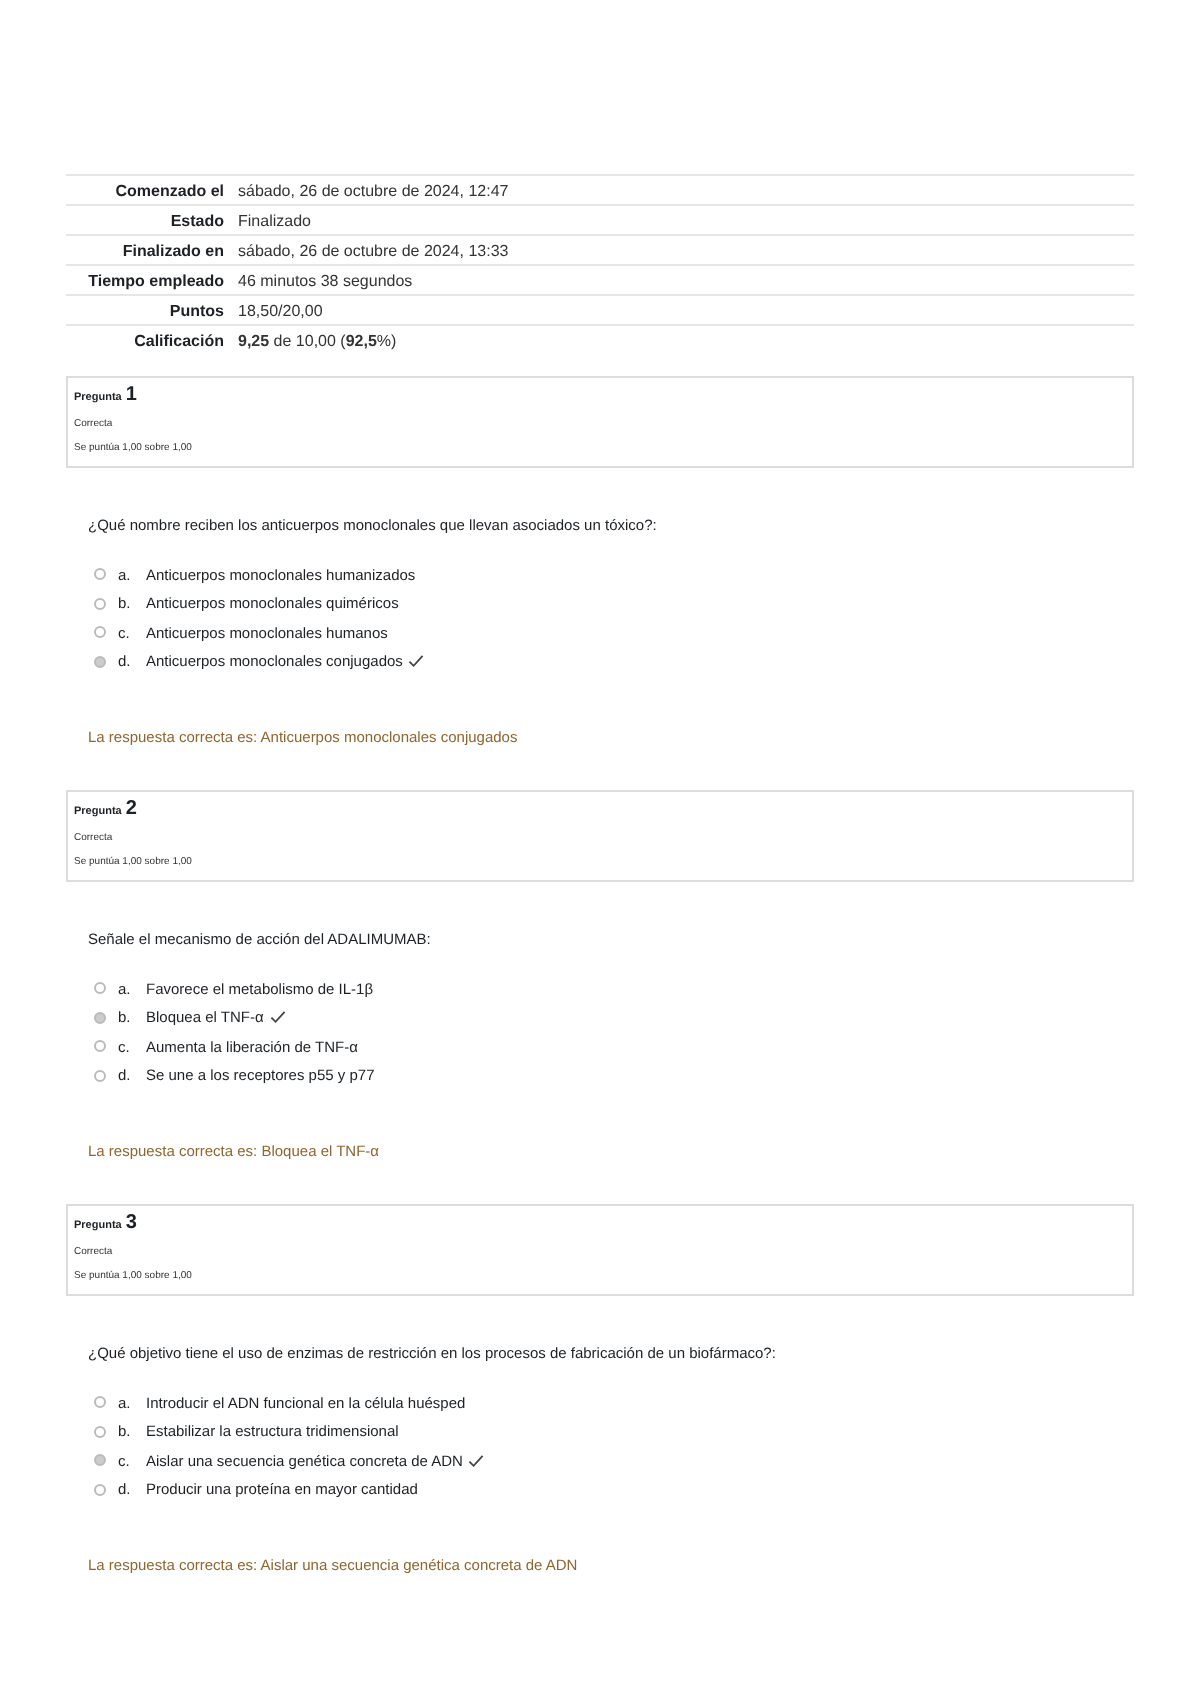 This screenshot has width=1198, height=1696. Describe the element at coordinates (275, 220) in the screenshot. I see `summary-value: Finalizado` at that location.